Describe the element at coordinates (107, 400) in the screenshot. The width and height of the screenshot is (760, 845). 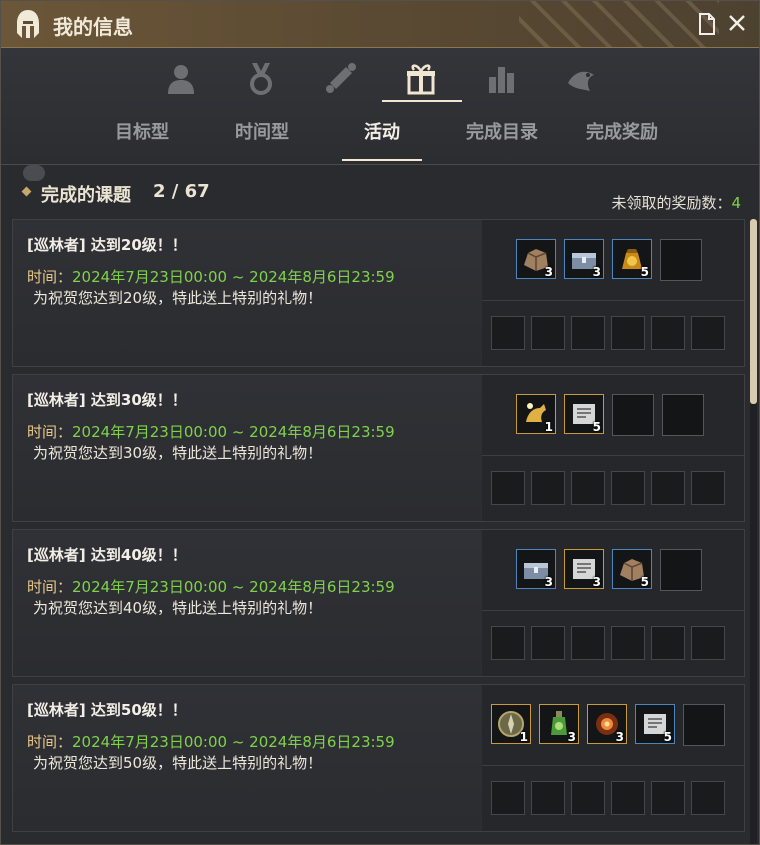
I see `quest-title: [巡林者] 达到30级！！` at that location.